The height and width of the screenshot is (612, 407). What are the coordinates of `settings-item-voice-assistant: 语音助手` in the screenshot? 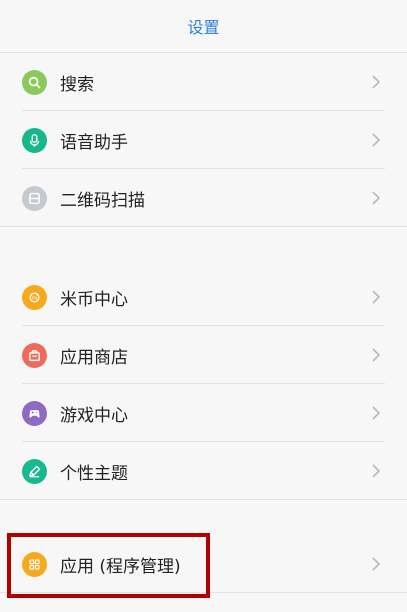 It's located at (203, 140).